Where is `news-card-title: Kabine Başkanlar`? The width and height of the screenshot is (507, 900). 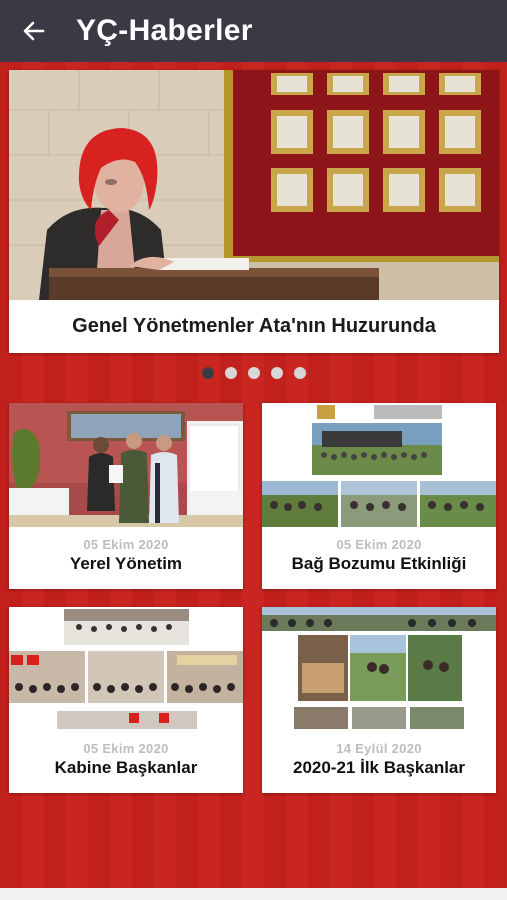
news-card-title: Kabine Başkanlar is located at coordinates (126, 767).